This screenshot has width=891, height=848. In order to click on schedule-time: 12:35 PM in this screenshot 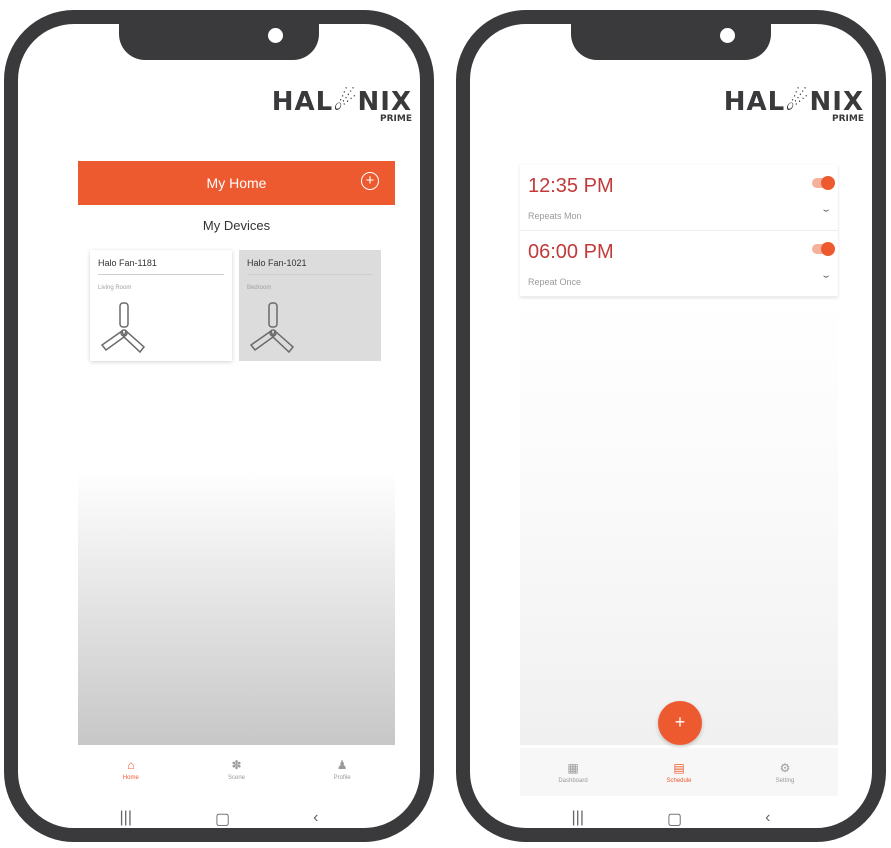, I will do `click(571, 186)`.